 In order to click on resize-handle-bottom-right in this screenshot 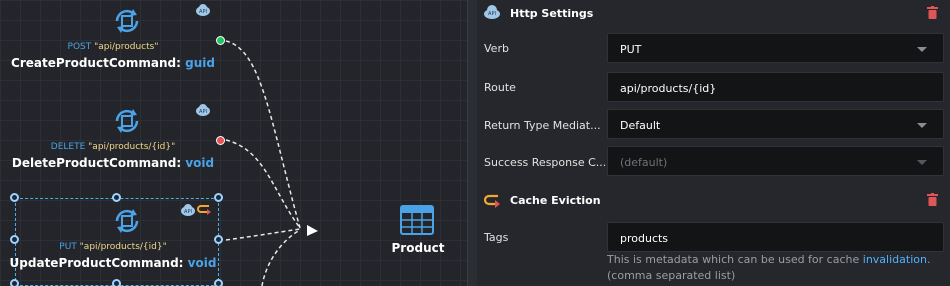, I will do `click(218, 282)`.